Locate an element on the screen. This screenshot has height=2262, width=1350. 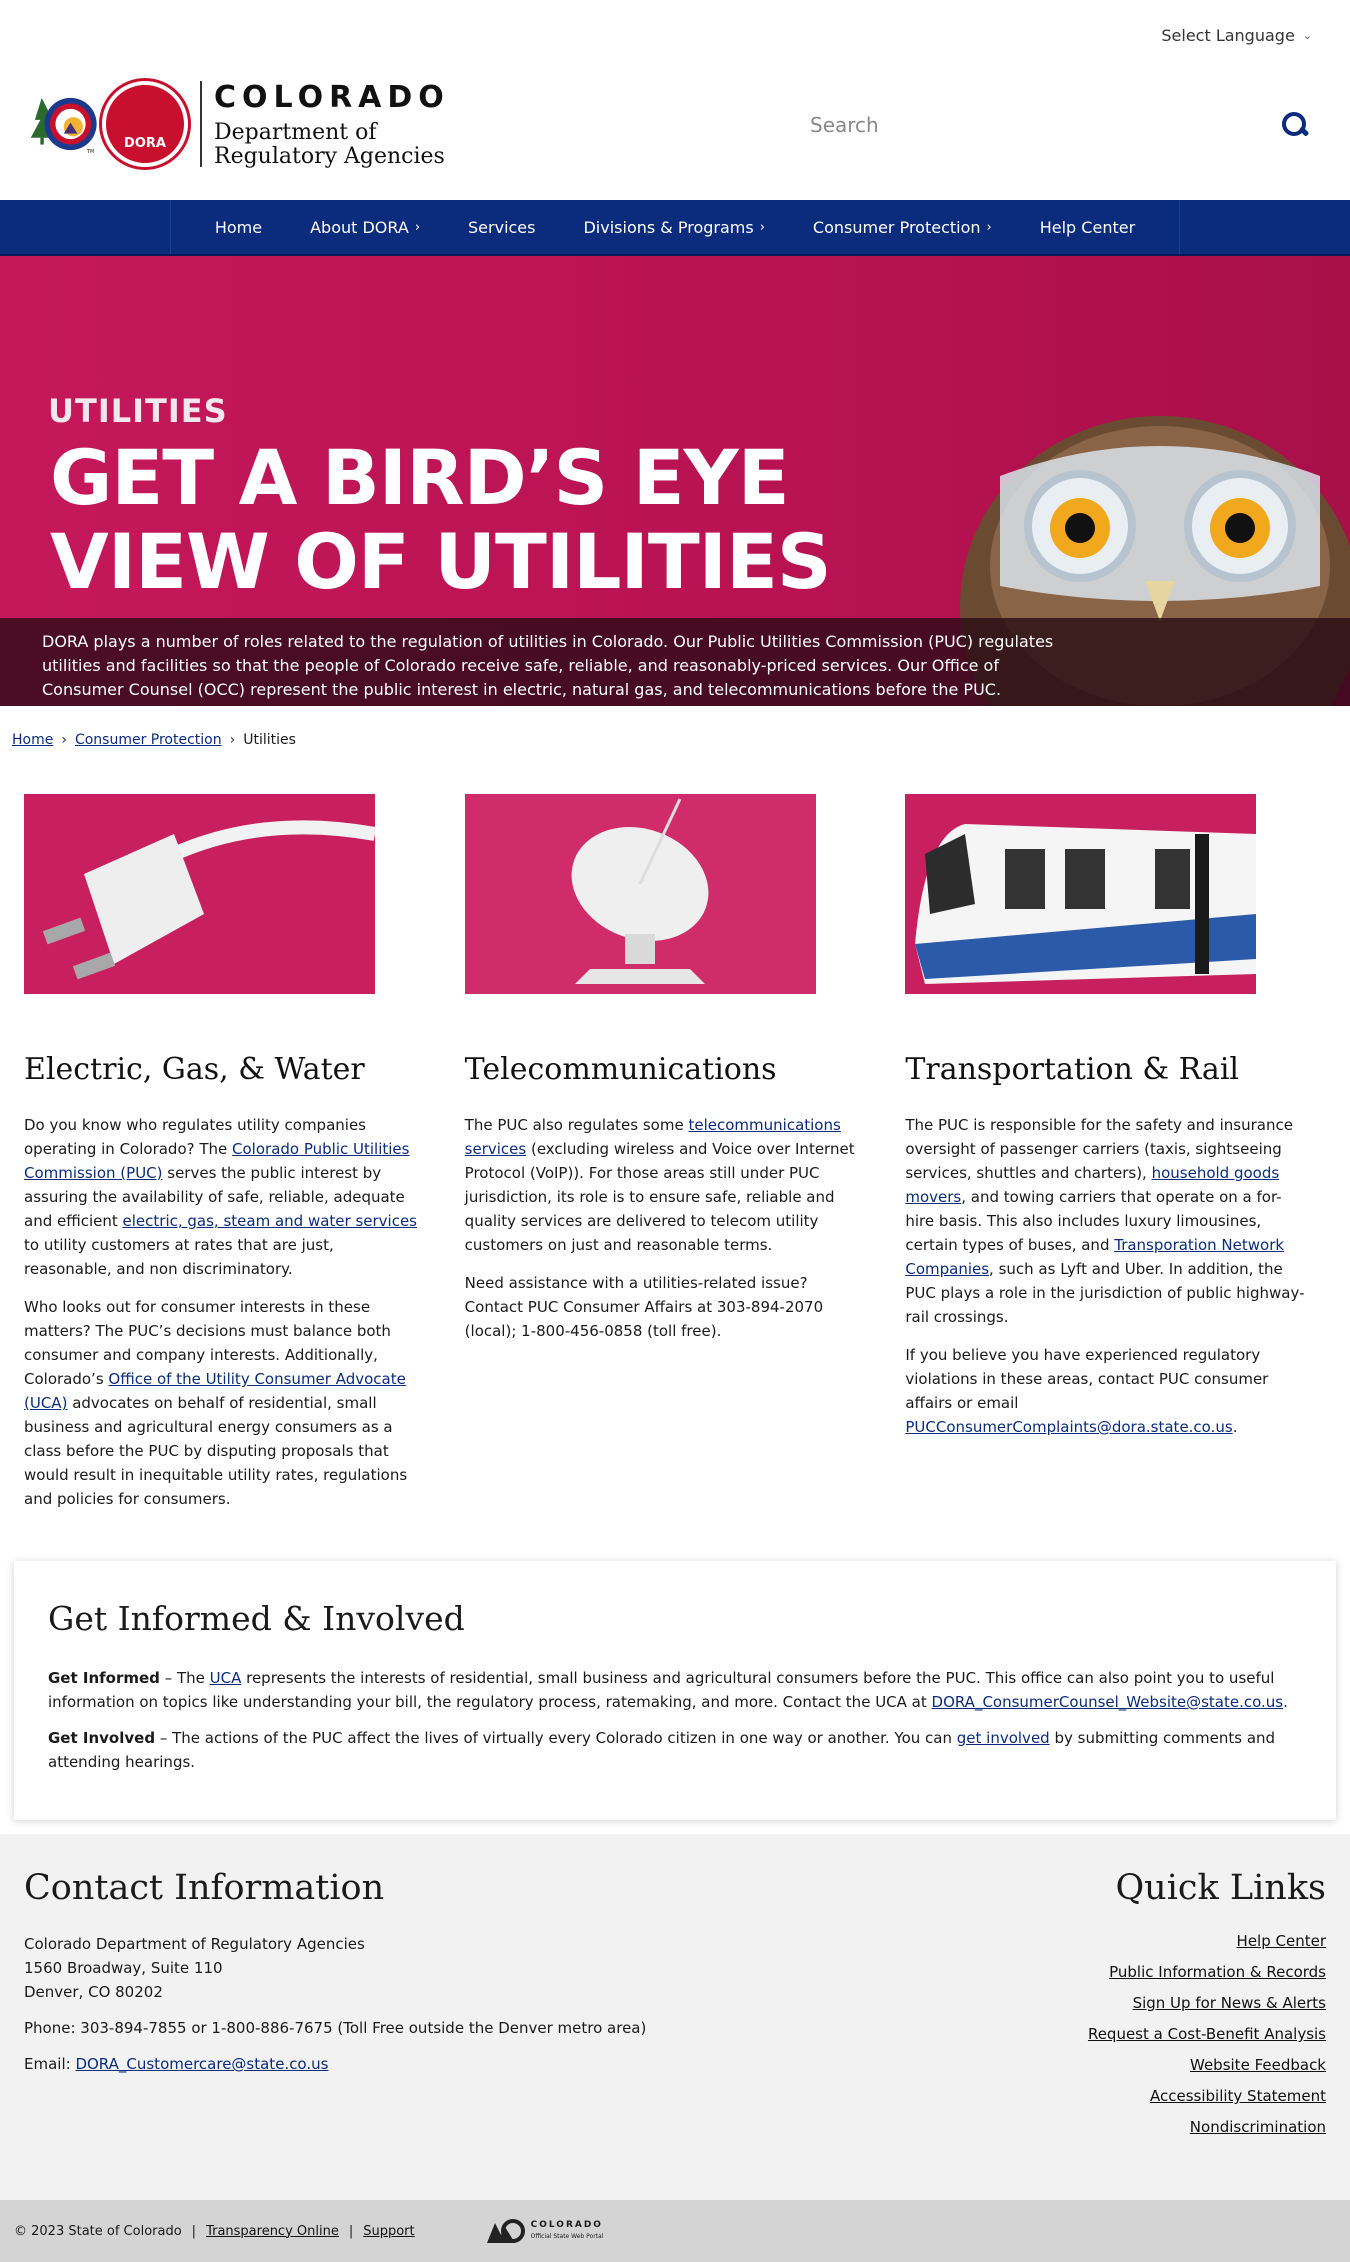
utility-services-link: electric, gas, steam and water services is located at coordinates (270, 1221).